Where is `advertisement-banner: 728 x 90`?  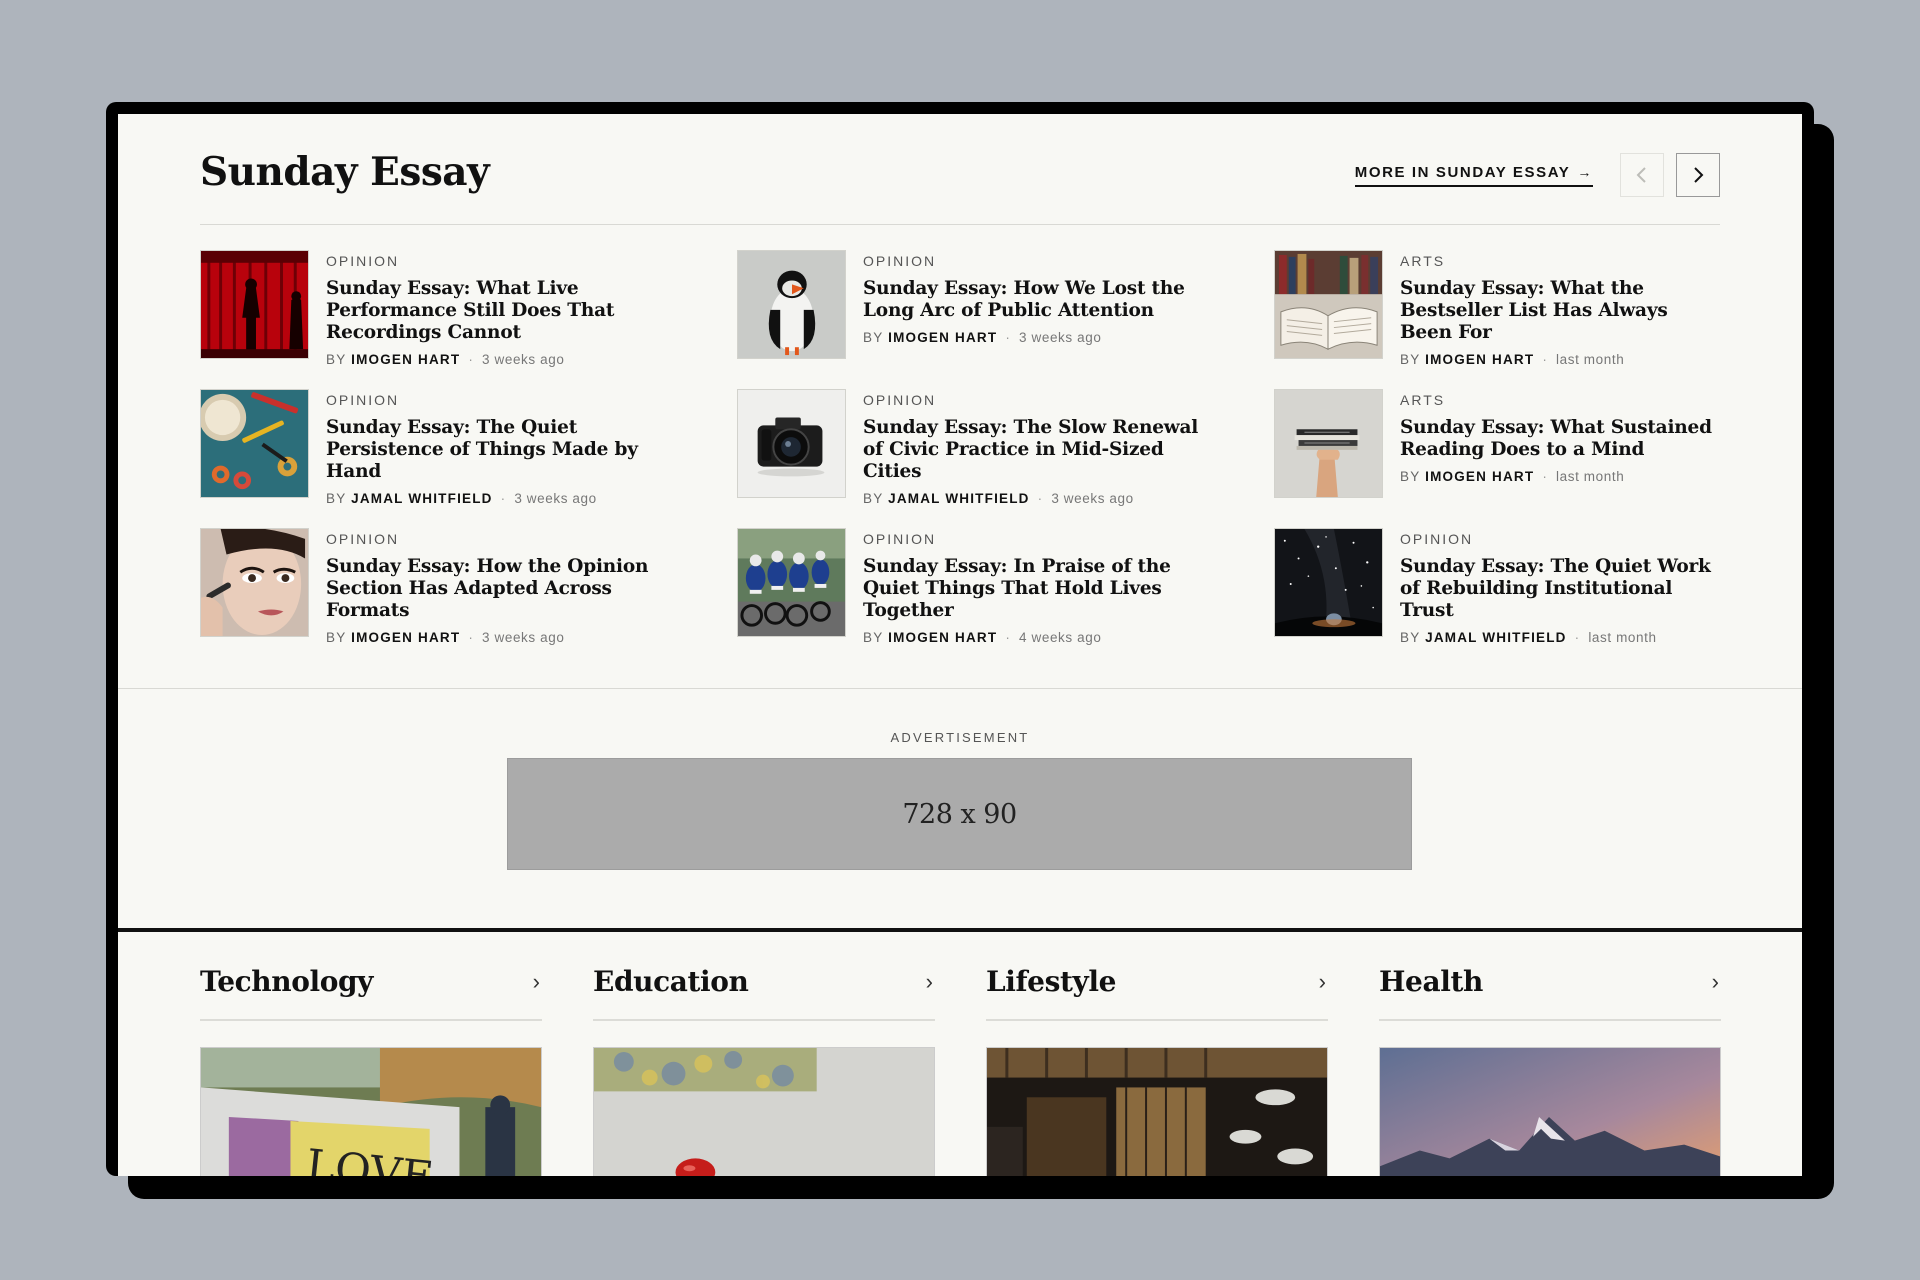
advertisement-banner: 728 x 90 is located at coordinates (959, 814).